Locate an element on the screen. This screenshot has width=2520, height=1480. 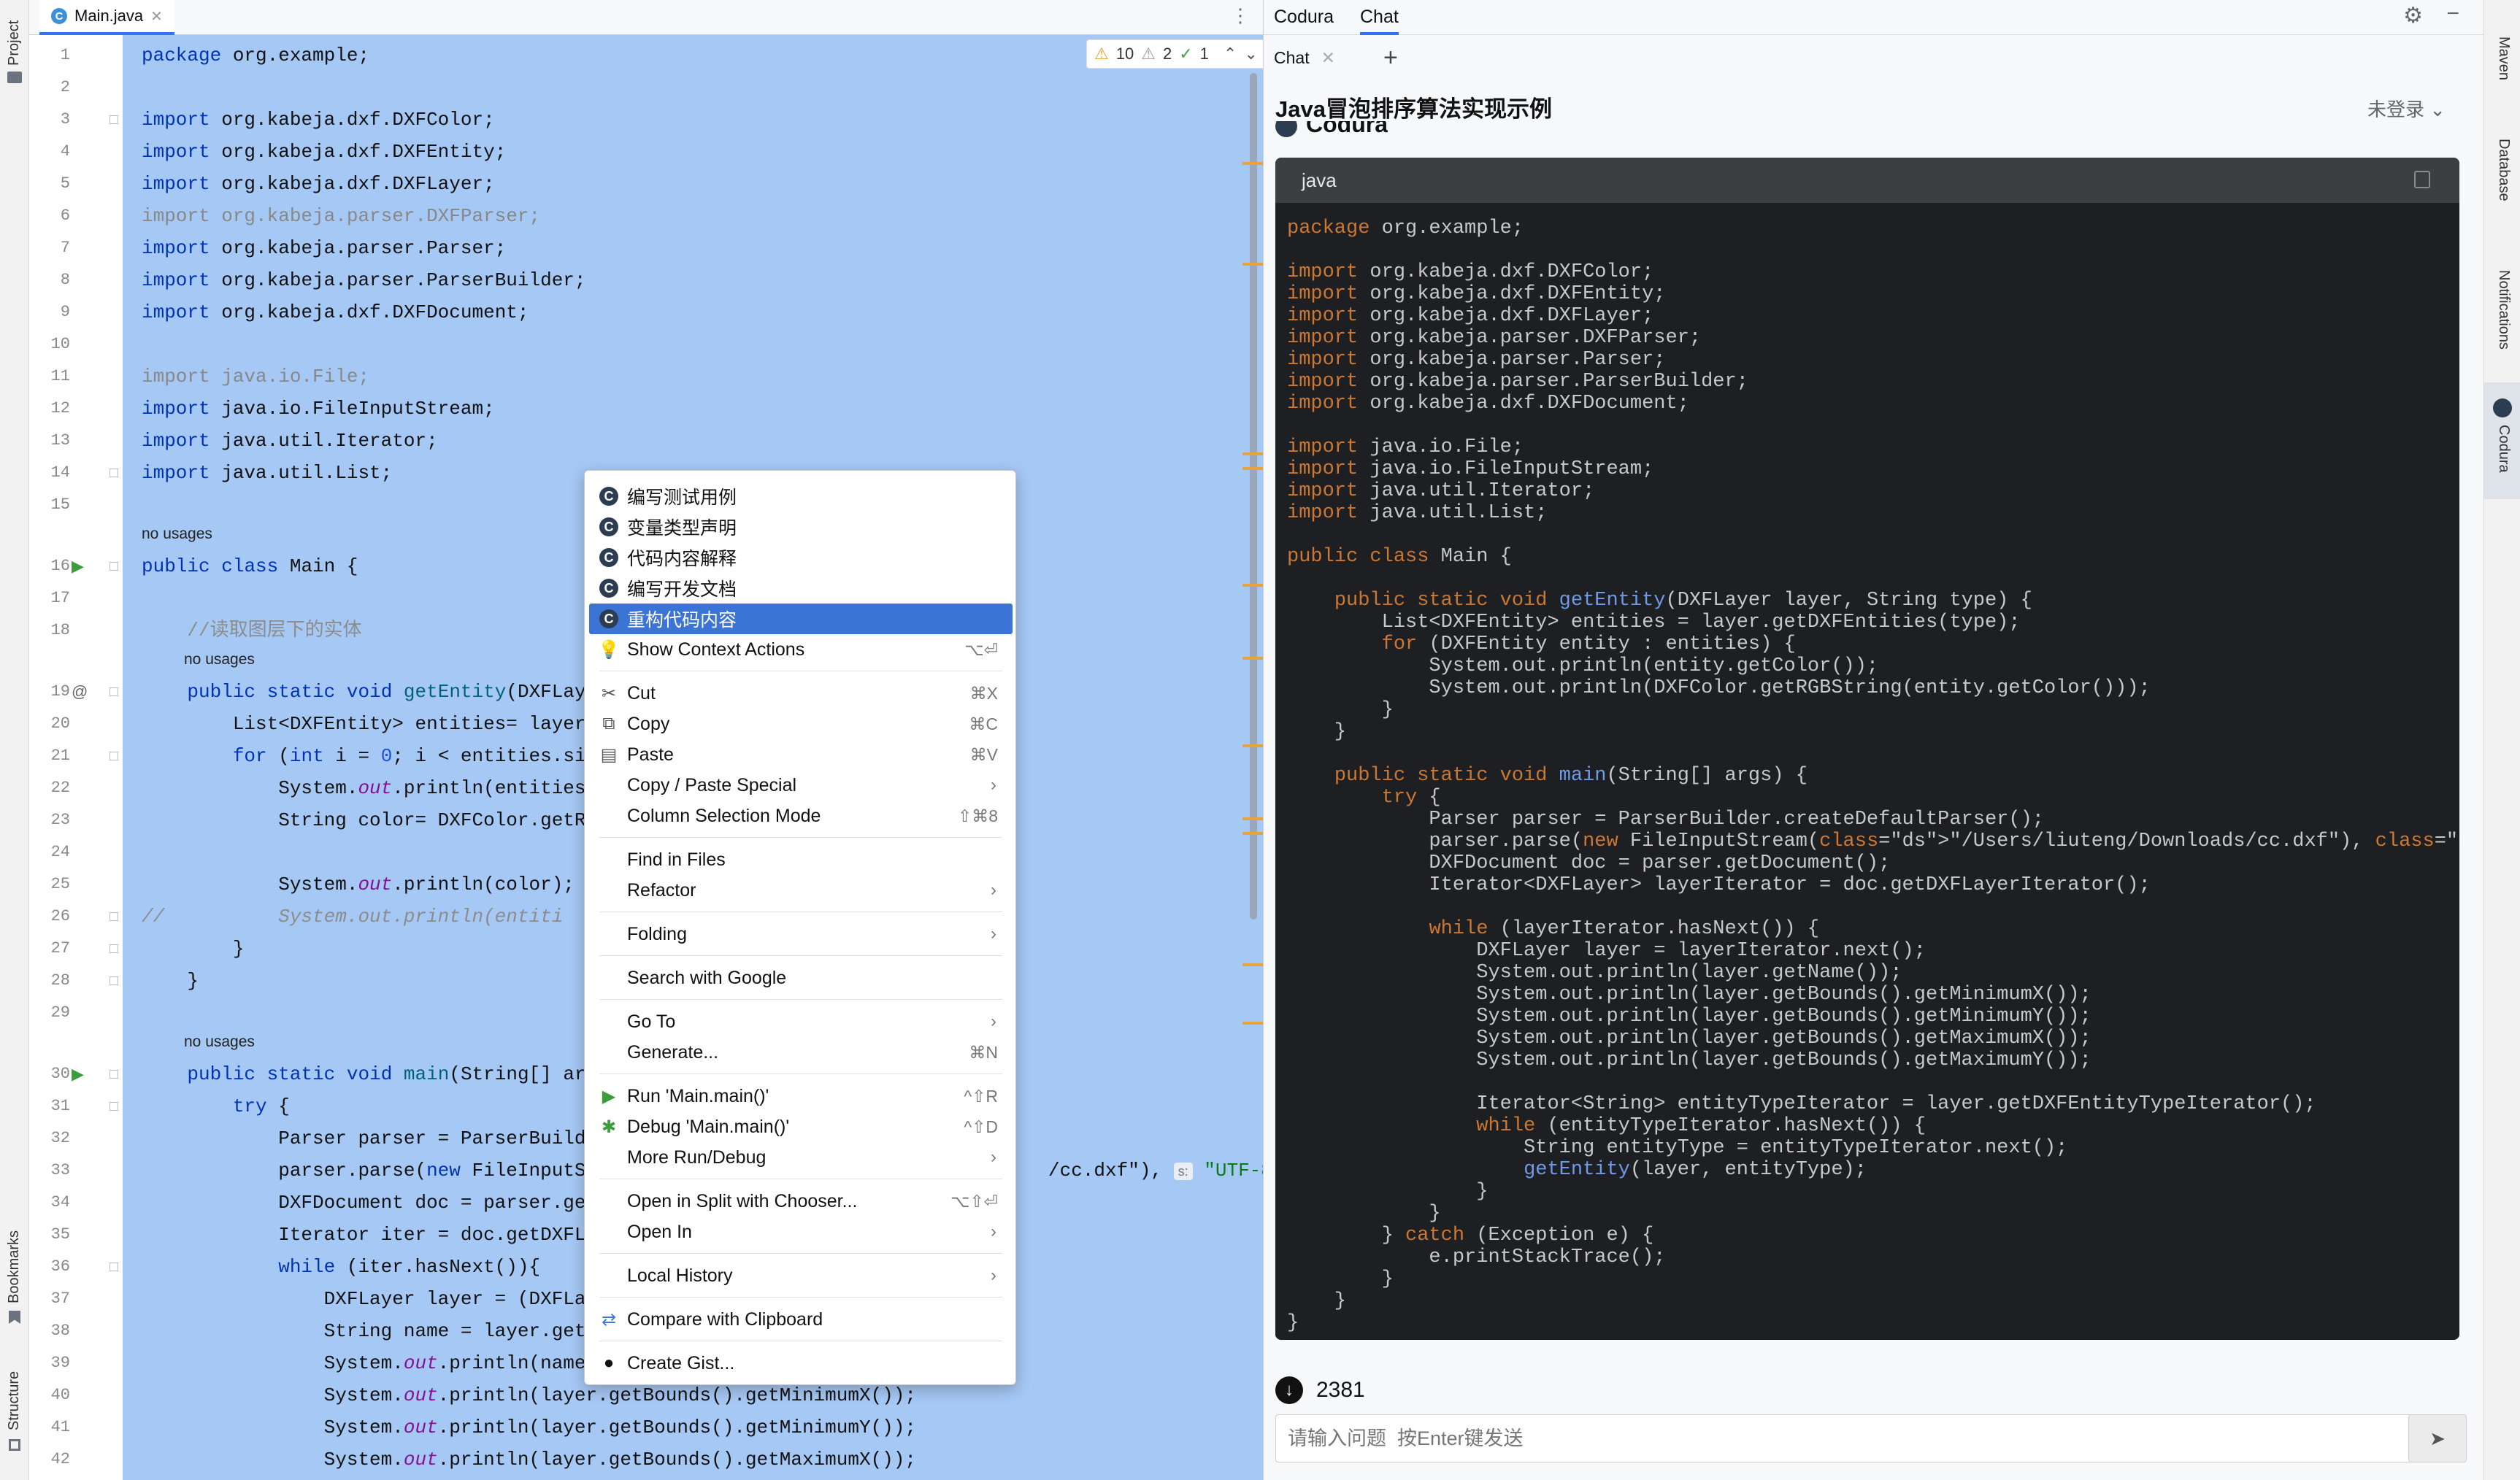
database-tool-button: Database is located at coordinates (2503, 170).